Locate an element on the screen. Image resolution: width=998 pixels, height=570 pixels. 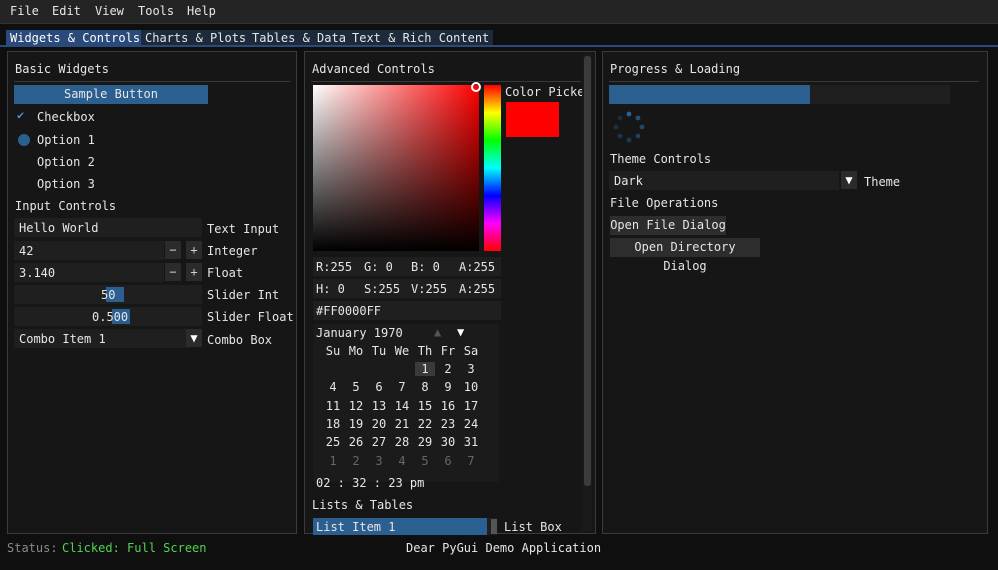
calendar-day: 8 is located at coordinates (425, 387).